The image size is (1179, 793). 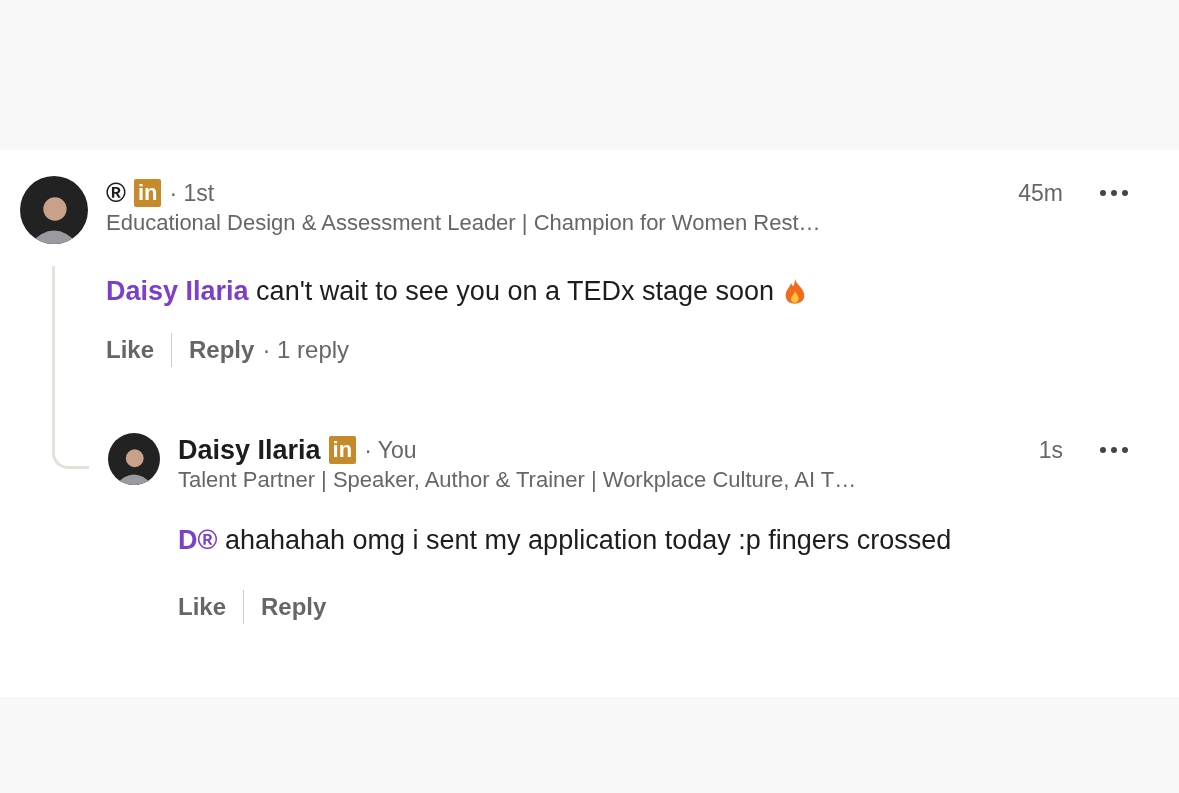 What do you see at coordinates (440, 291) in the screenshot?
I see `comment-text: Daisy Ilaria can't wait to see you on a TEDx stage soon` at bounding box center [440, 291].